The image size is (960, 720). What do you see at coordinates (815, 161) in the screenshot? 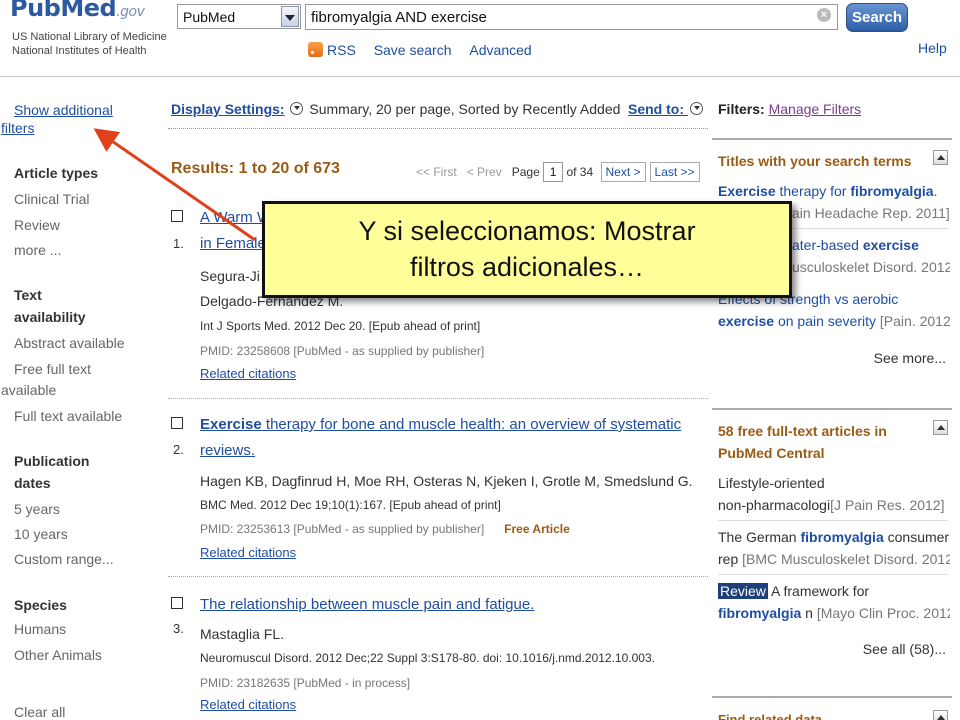
I see `titles-box-title: Titles with your search terms` at bounding box center [815, 161].